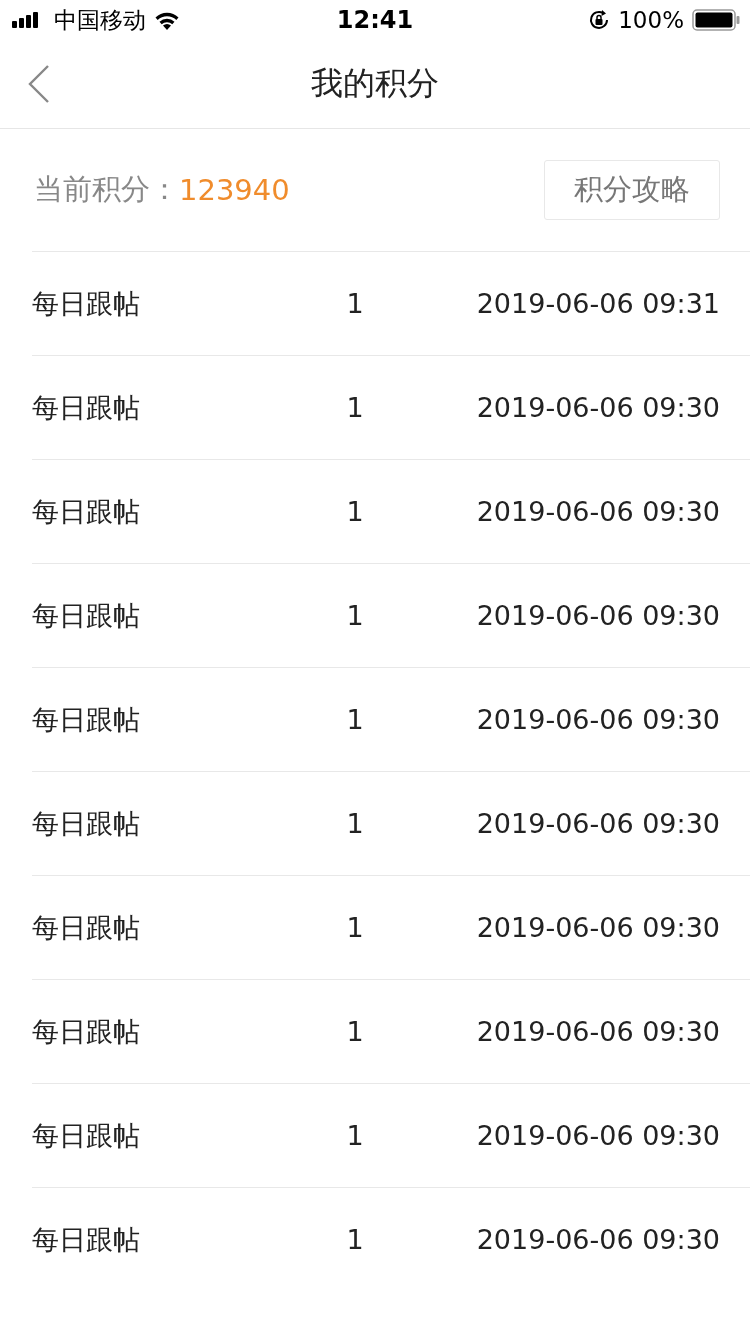  I want to click on record-time: 2019-06-06 09:31, so click(597, 303).